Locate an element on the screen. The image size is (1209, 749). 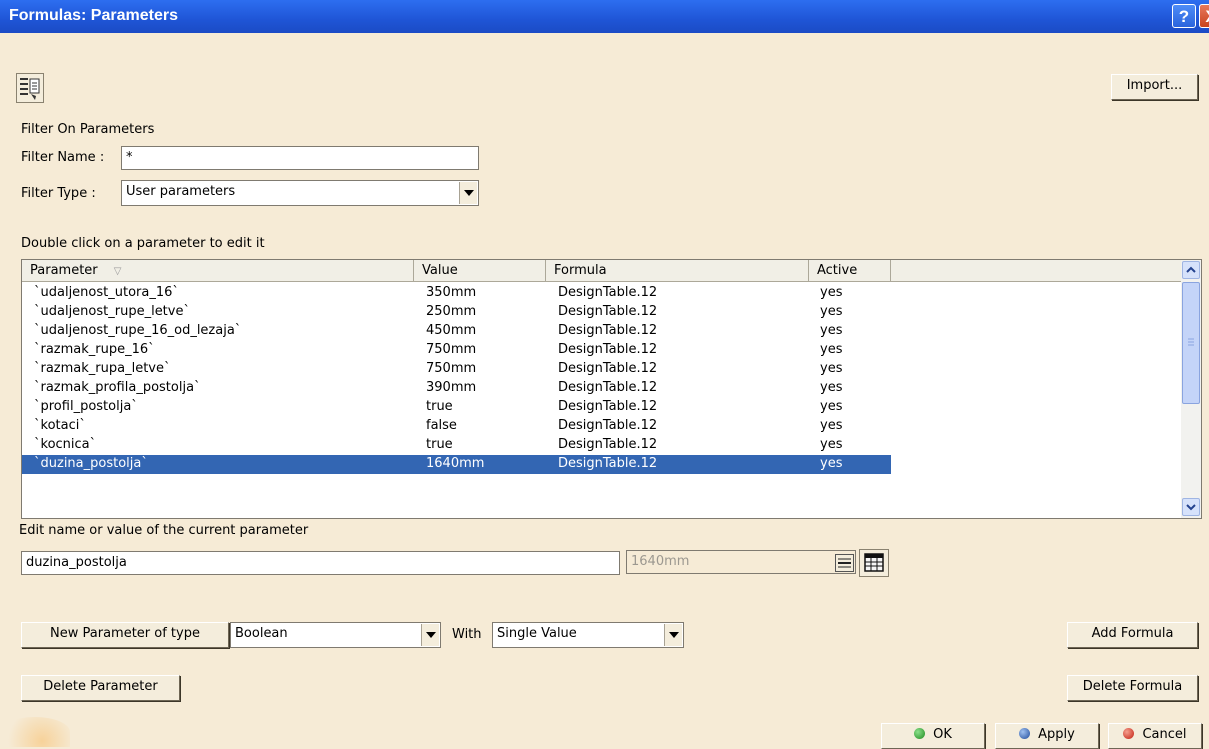
add-formula-button: Add Formula is located at coordinates (1132, 635).